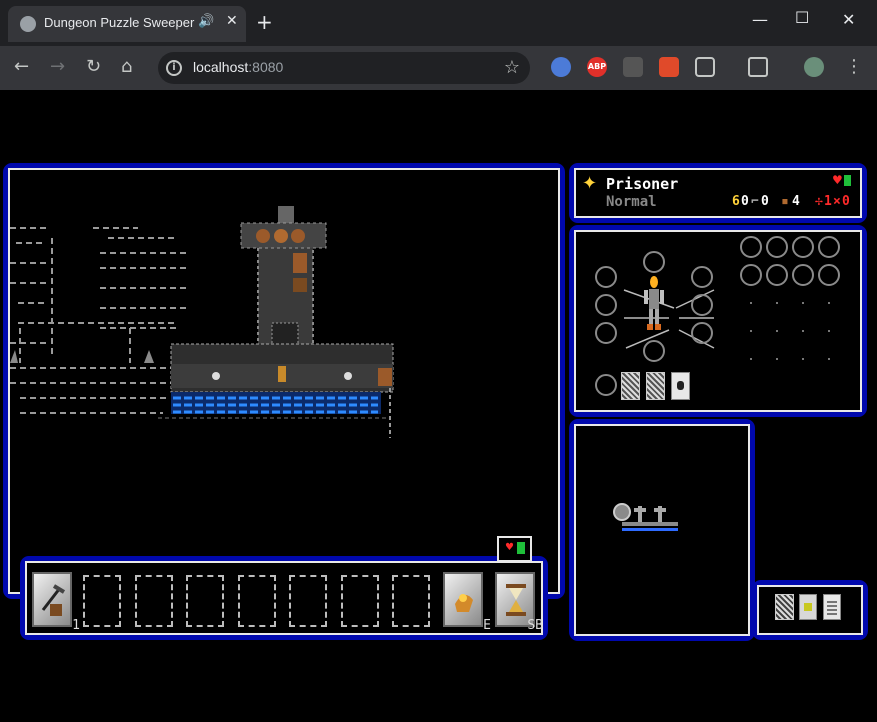 This screenshot has height=722, width=877. I want to click on map-icon, so click(808, 607).